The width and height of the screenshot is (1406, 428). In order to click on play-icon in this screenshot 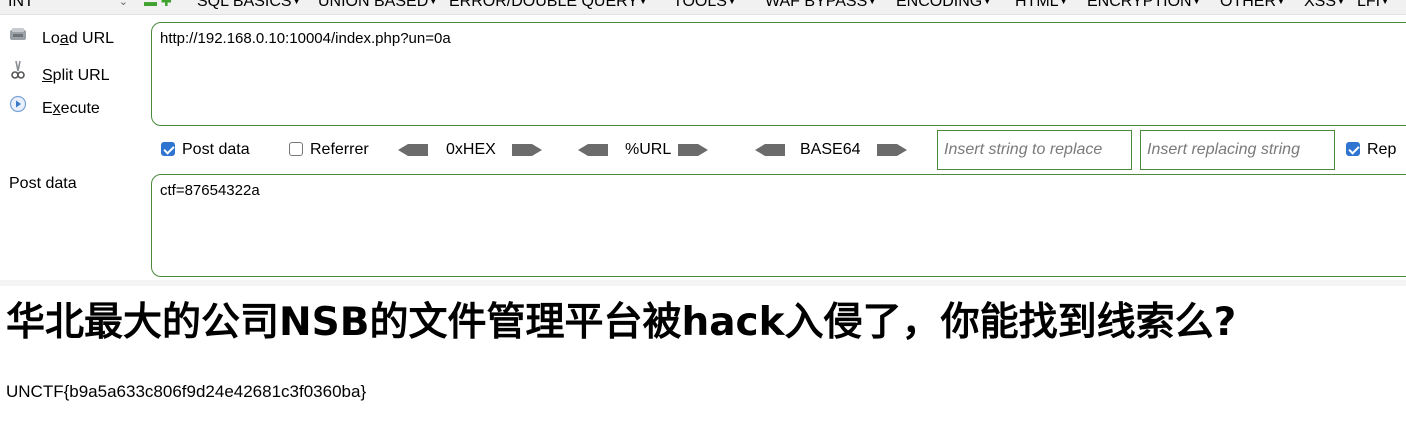, I will do `click(18, 108)`.